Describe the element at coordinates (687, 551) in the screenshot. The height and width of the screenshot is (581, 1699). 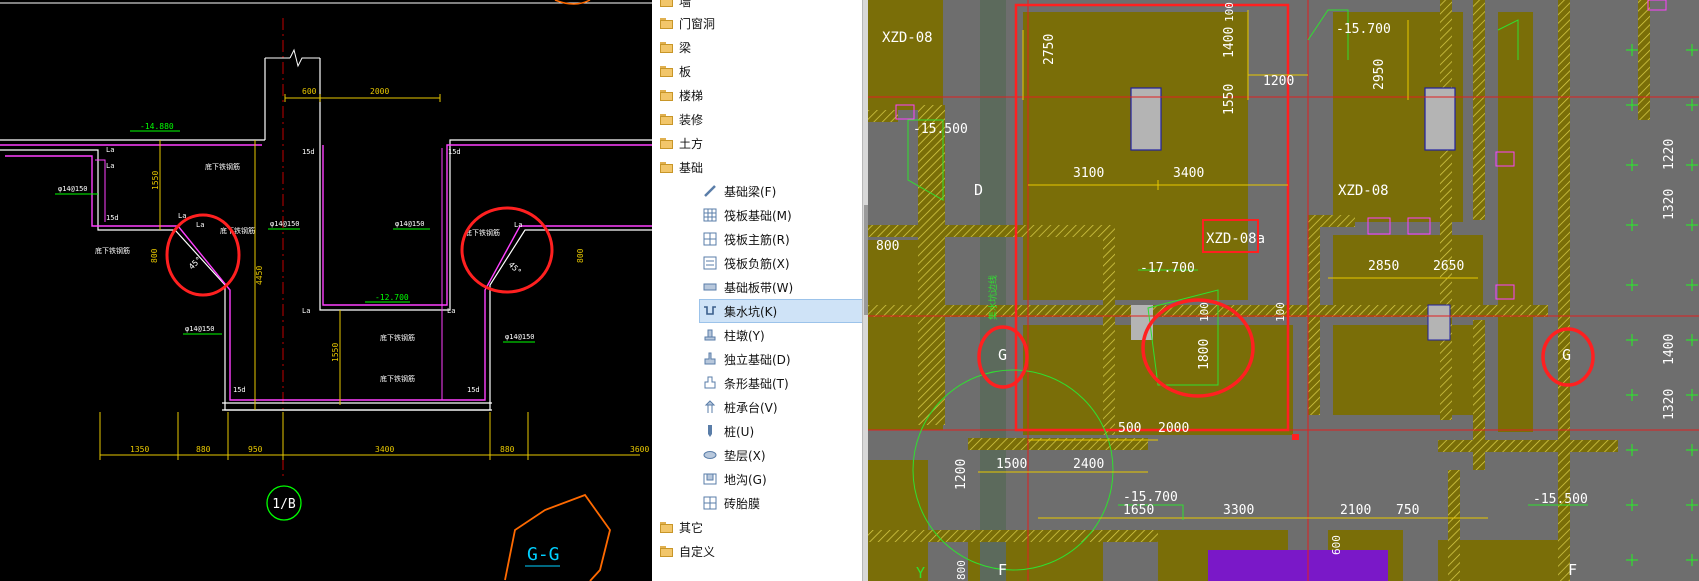
I see `tree-item-custom: 自定义` at that location.